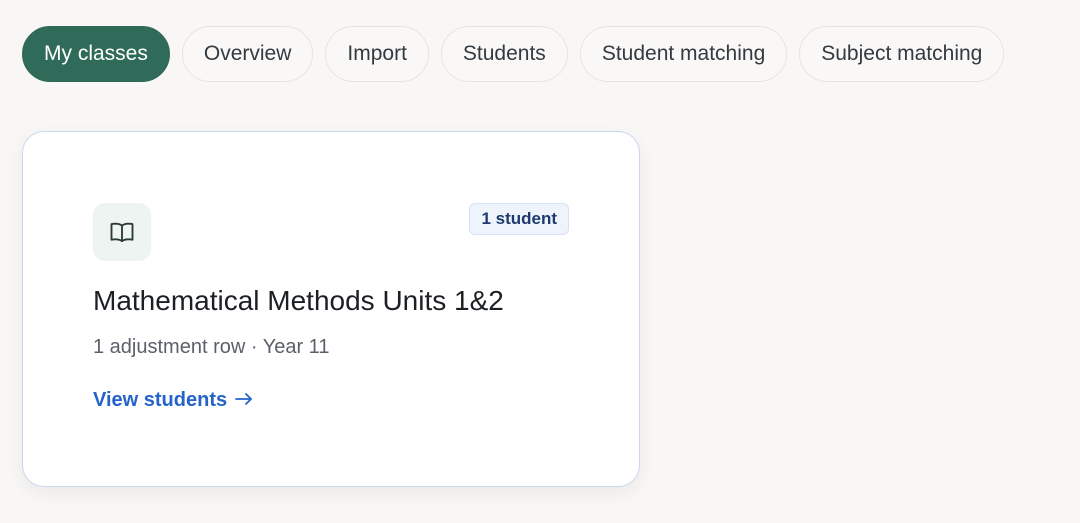 The height and width of the screenshot is (523, 1080). I want to click on tab-import: Import, so click(377, 54).